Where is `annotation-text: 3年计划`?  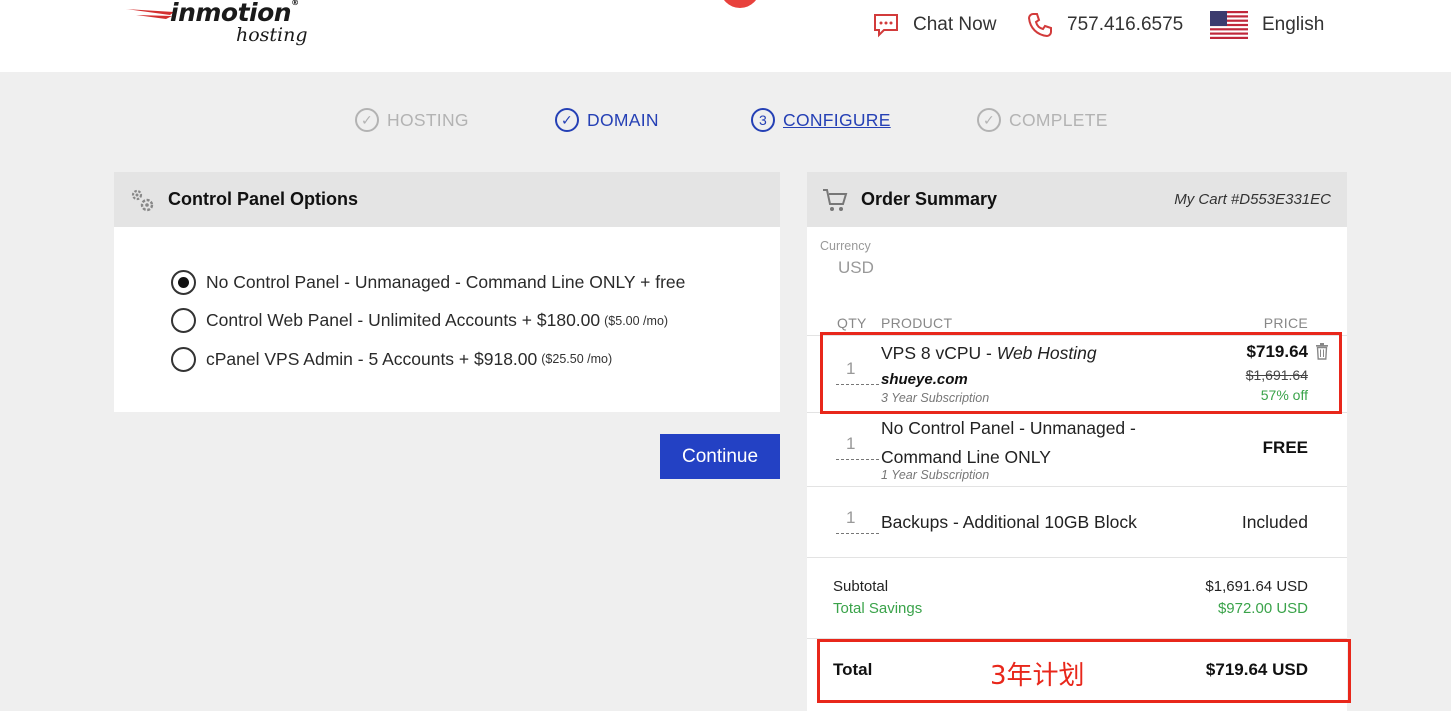 annotation-text: 3年计划 is located at coordinates (1037, 676).